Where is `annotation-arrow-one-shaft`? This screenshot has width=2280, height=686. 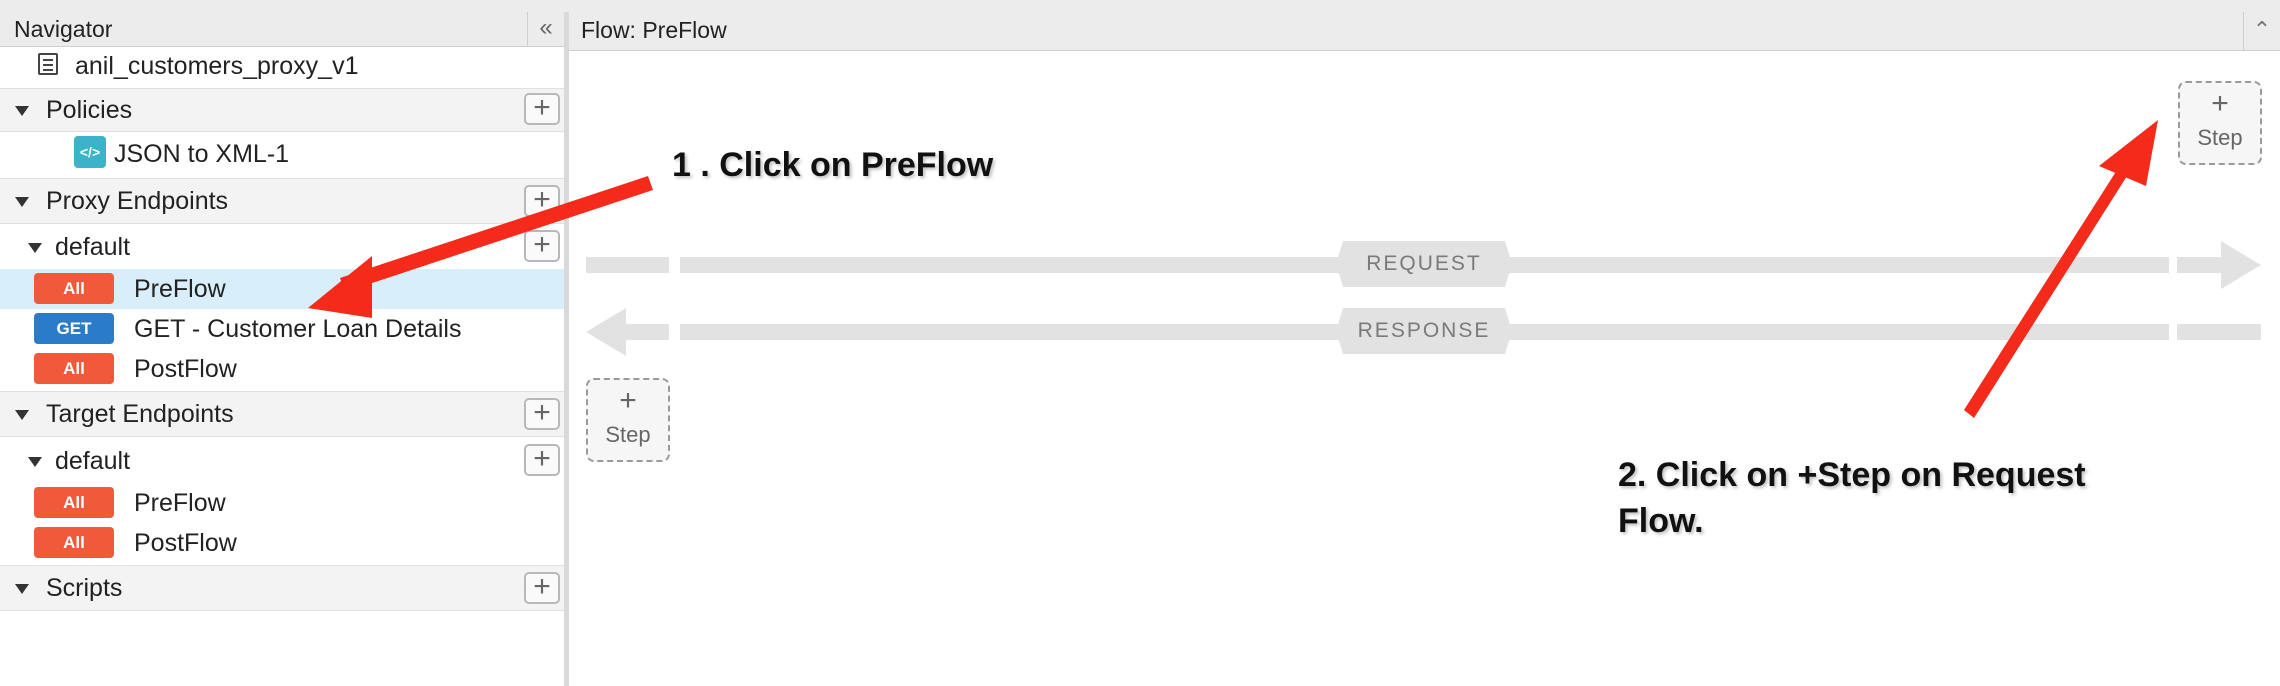 annotation-arrow-one-shaft is located at coordinates (496, 234).